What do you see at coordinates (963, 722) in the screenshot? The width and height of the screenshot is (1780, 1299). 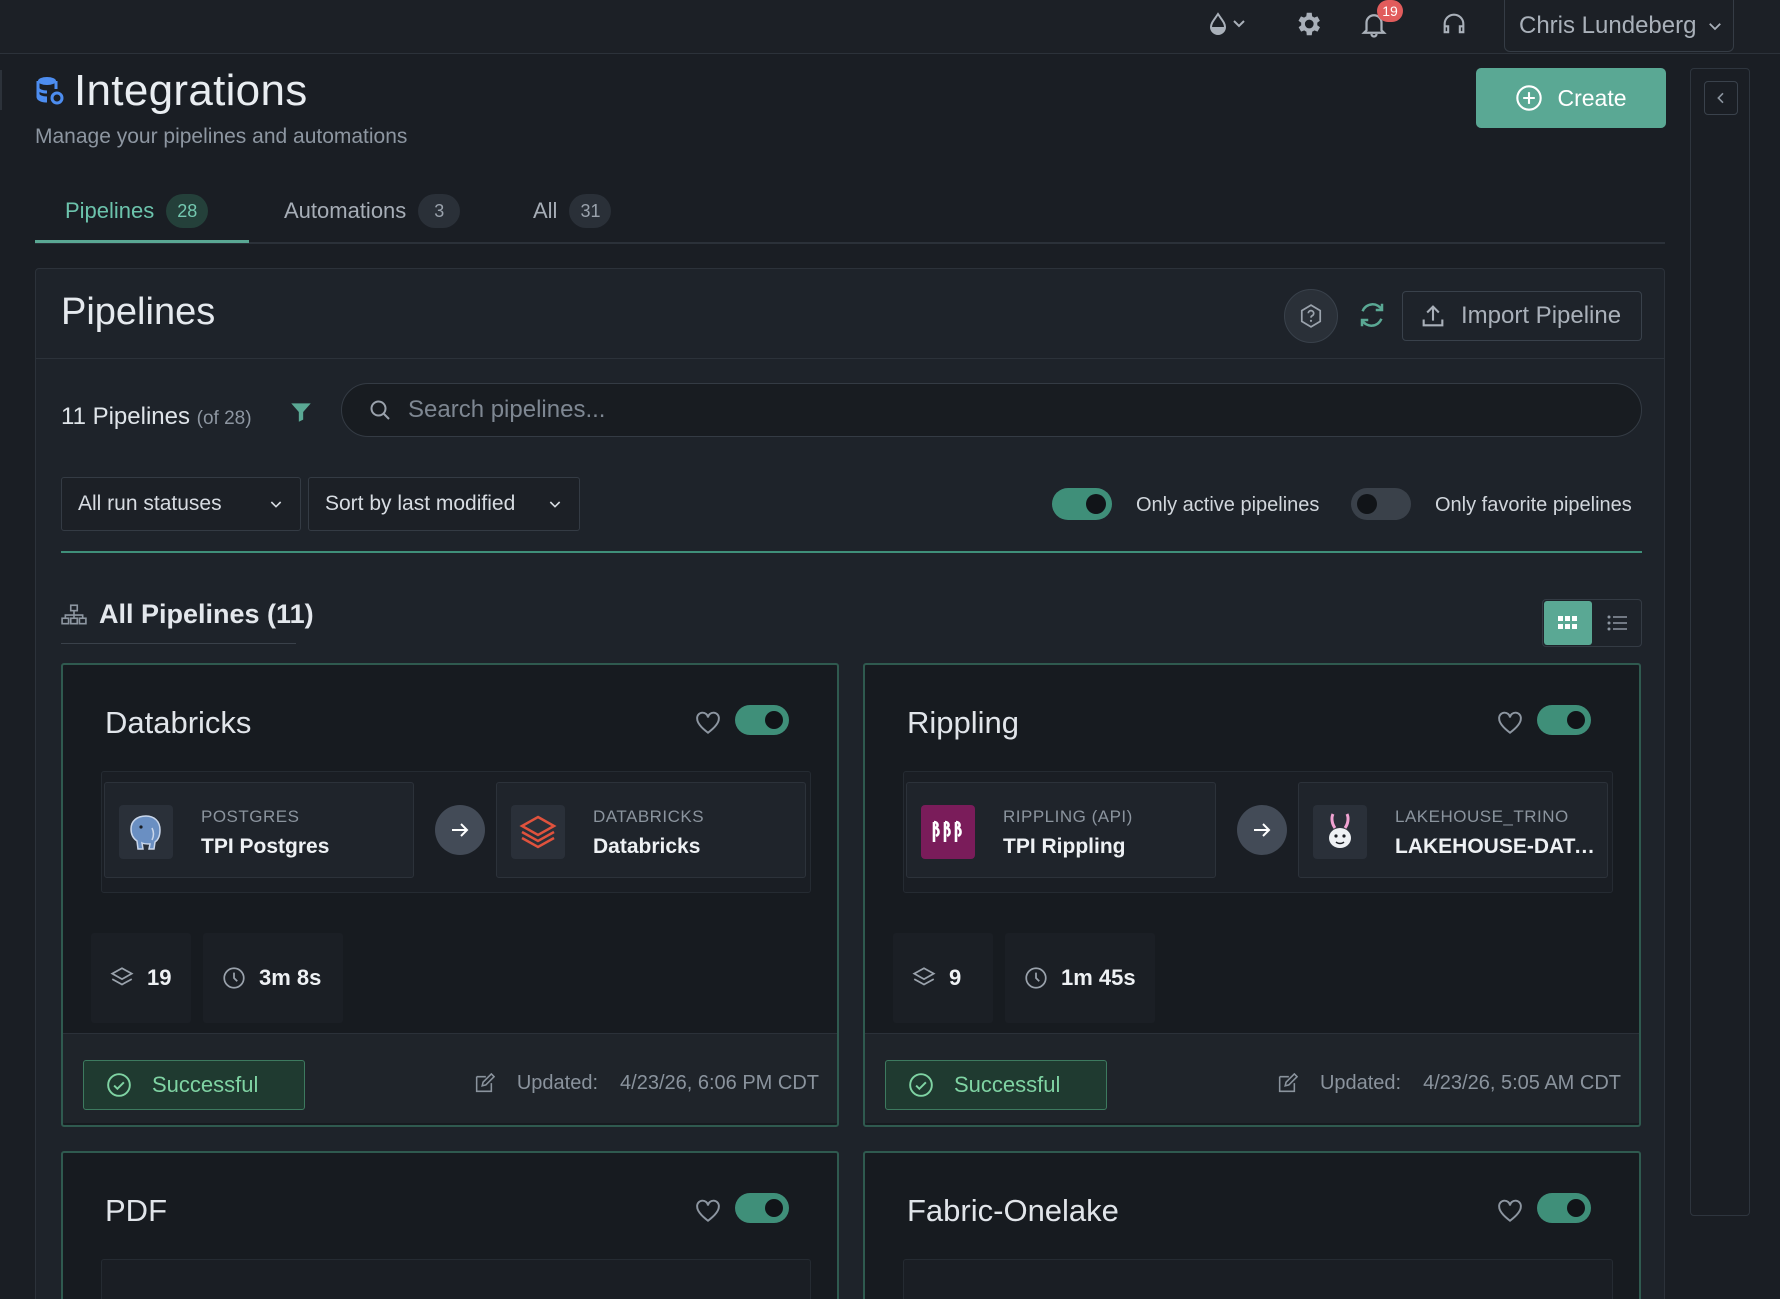 I see `pipeline-name: Rippling` at bounding box center [963, 722].